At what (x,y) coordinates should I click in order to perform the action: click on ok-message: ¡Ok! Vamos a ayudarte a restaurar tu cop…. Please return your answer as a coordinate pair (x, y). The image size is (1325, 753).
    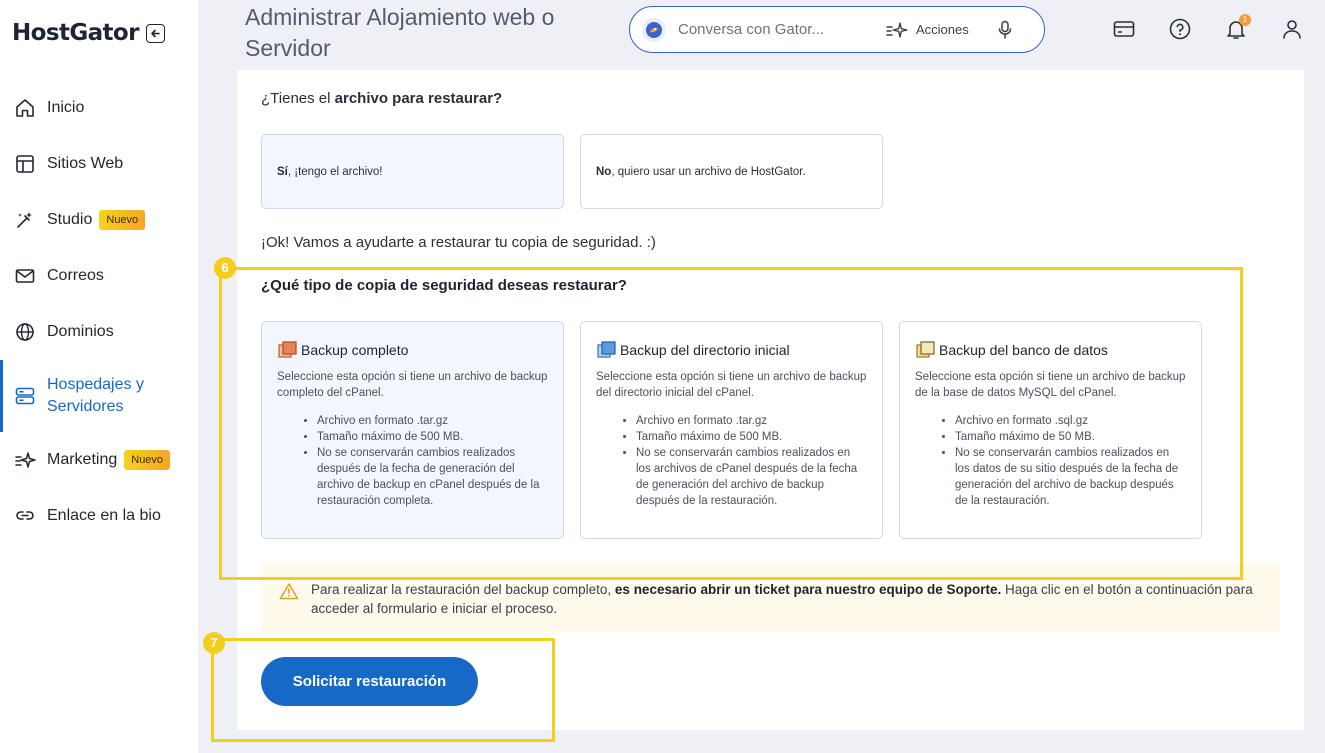
    Looking at the image, I should click on (458, 242).